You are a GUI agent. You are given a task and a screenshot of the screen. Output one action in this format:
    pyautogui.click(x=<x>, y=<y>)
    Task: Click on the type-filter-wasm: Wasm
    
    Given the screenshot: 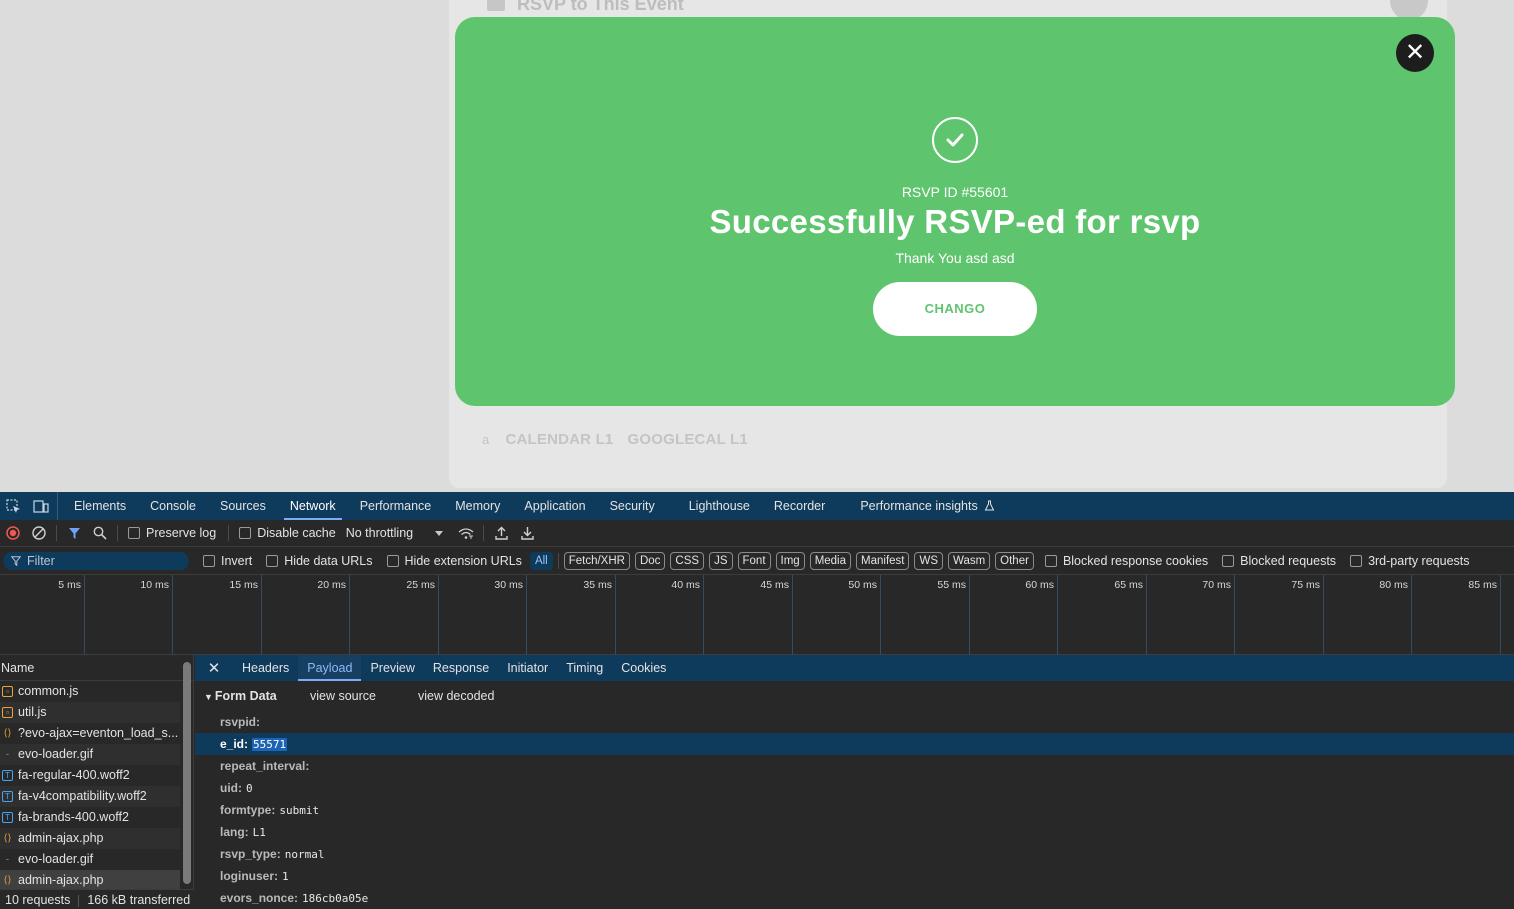 What is the action you would take?
    pyautogui.click(x=969, y=560)
    